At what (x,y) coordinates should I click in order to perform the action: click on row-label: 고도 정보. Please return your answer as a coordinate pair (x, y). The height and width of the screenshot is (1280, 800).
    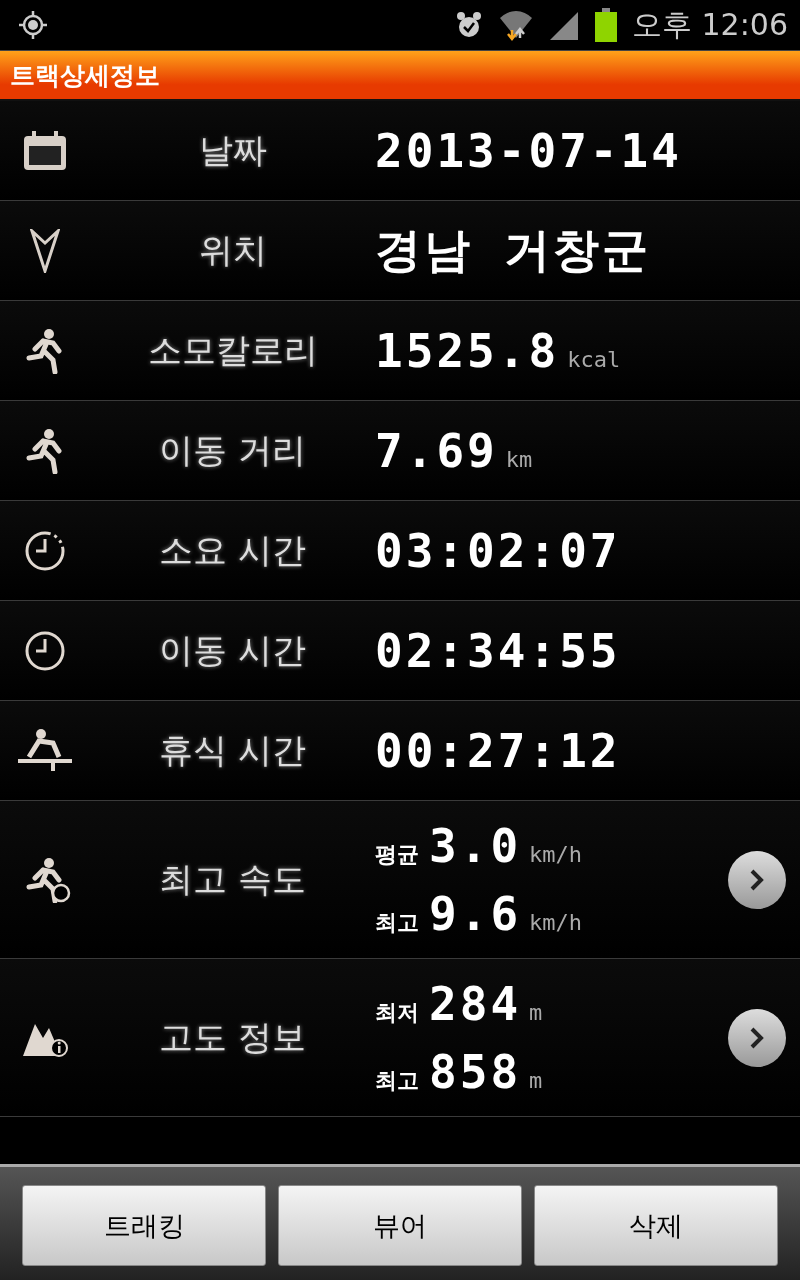
    Looking at the image, I should click on (232, 1037).